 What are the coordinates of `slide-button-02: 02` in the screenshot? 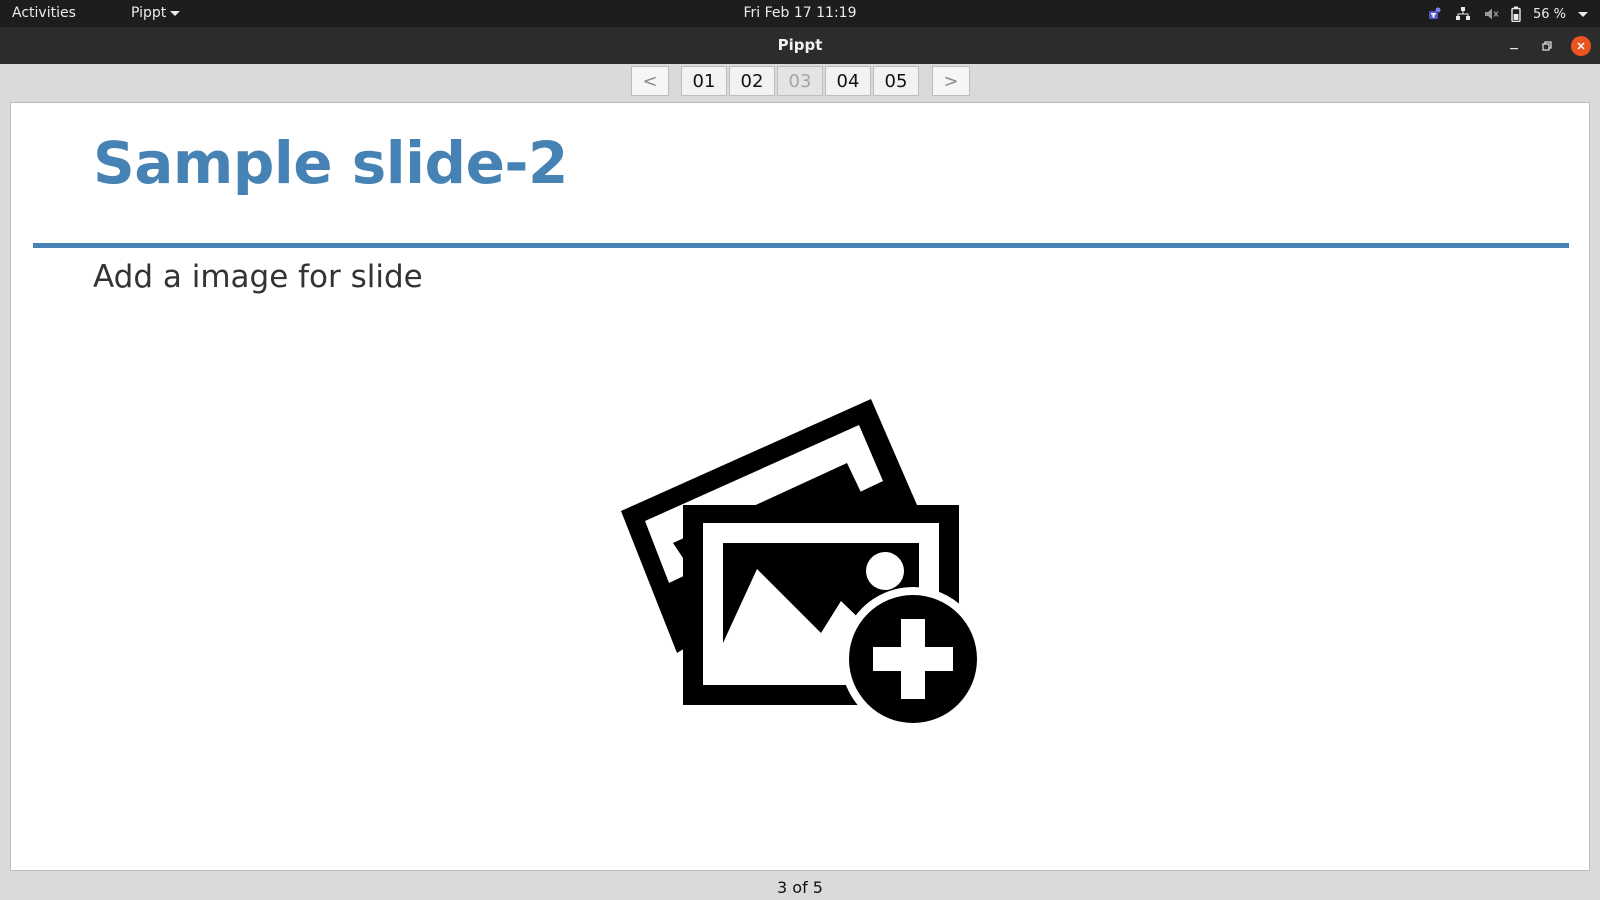 It's located at (752, 81).